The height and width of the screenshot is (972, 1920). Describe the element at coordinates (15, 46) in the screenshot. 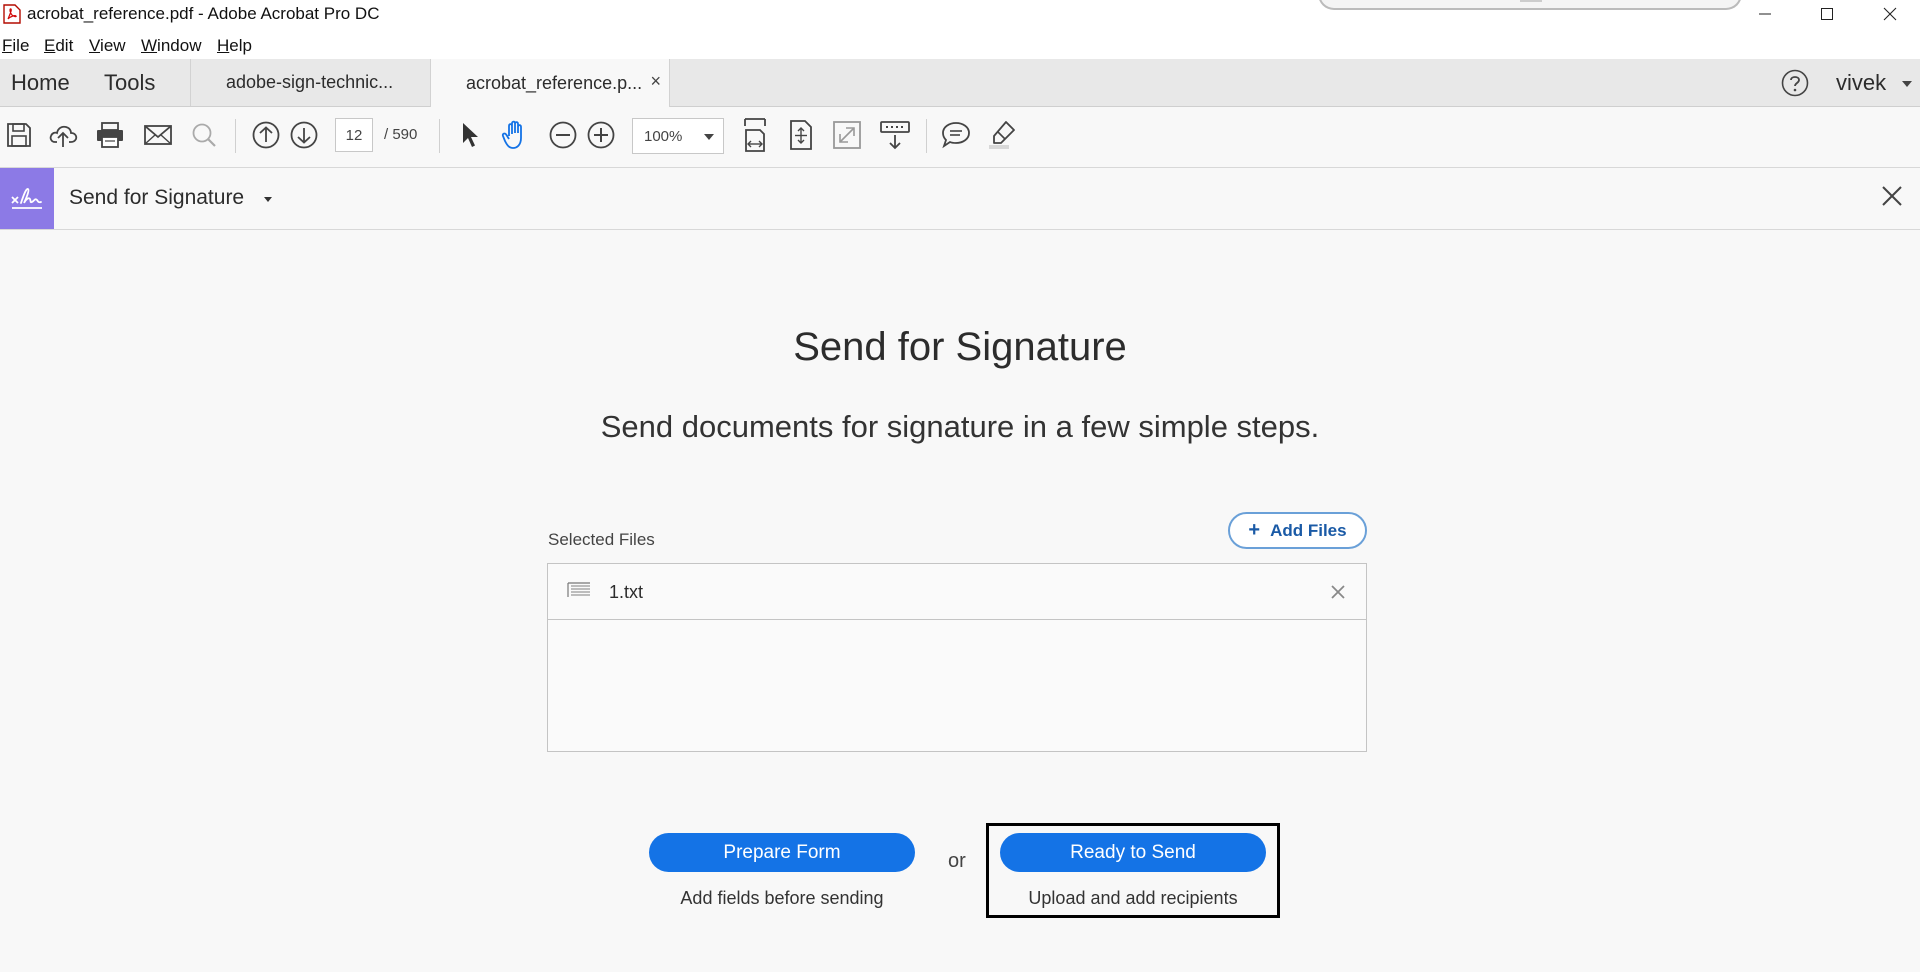

I see `menu-file: File` at that location.